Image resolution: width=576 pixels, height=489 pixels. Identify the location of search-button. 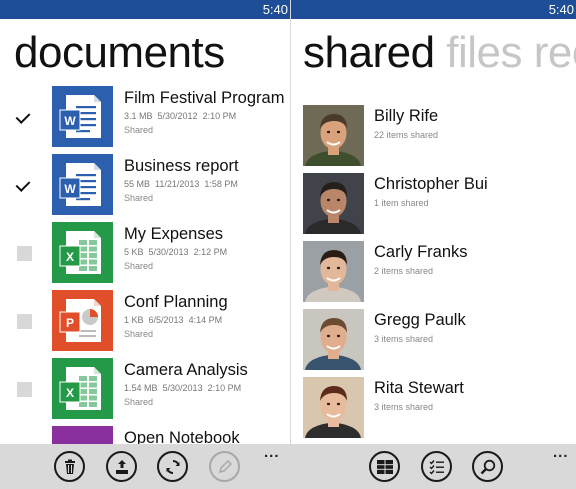
(487, 466).